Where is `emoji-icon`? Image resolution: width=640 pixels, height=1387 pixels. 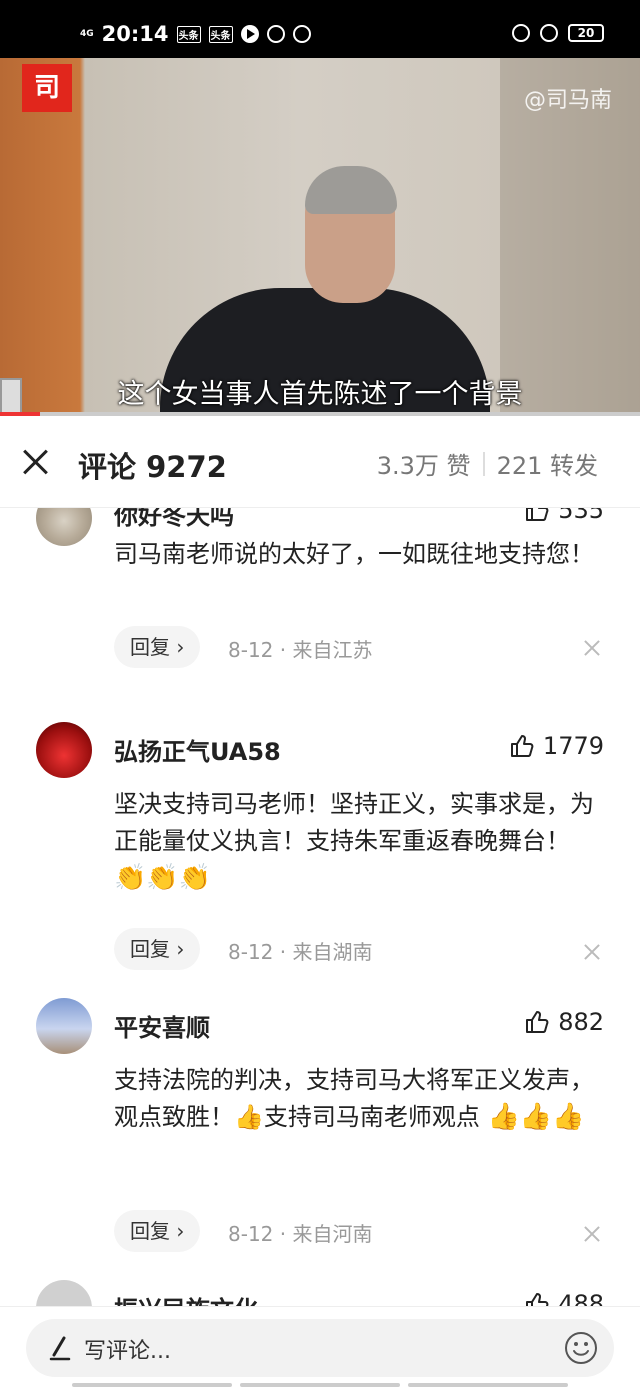
emoji-icon is located at coordinates (581, 1348).